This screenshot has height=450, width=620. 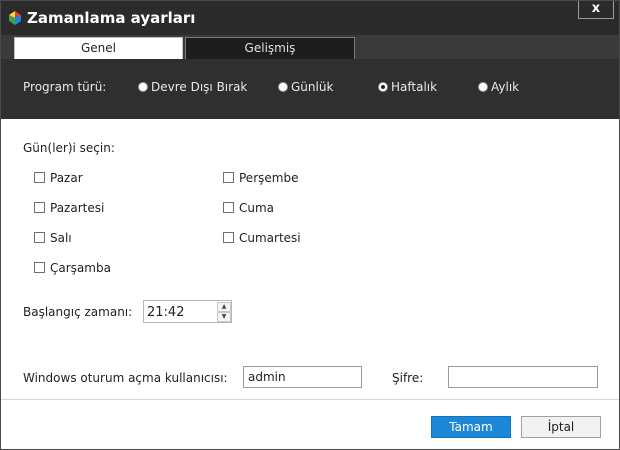 I want to click on checkbox-monday-label: Pazartesi, so click(x=77, y=208).